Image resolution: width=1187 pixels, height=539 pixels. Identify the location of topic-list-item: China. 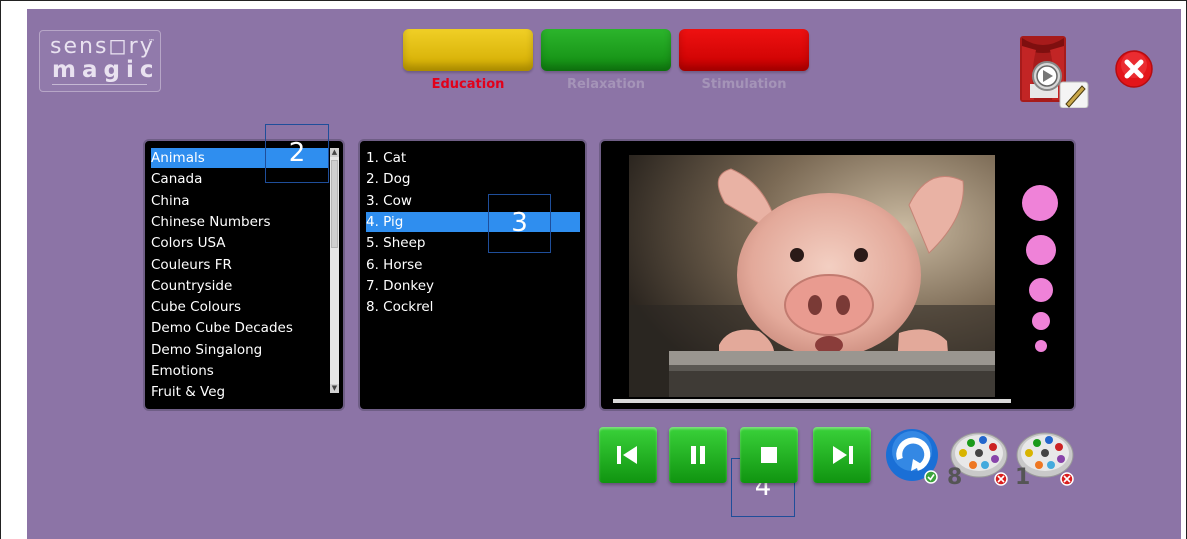
(240, 201).